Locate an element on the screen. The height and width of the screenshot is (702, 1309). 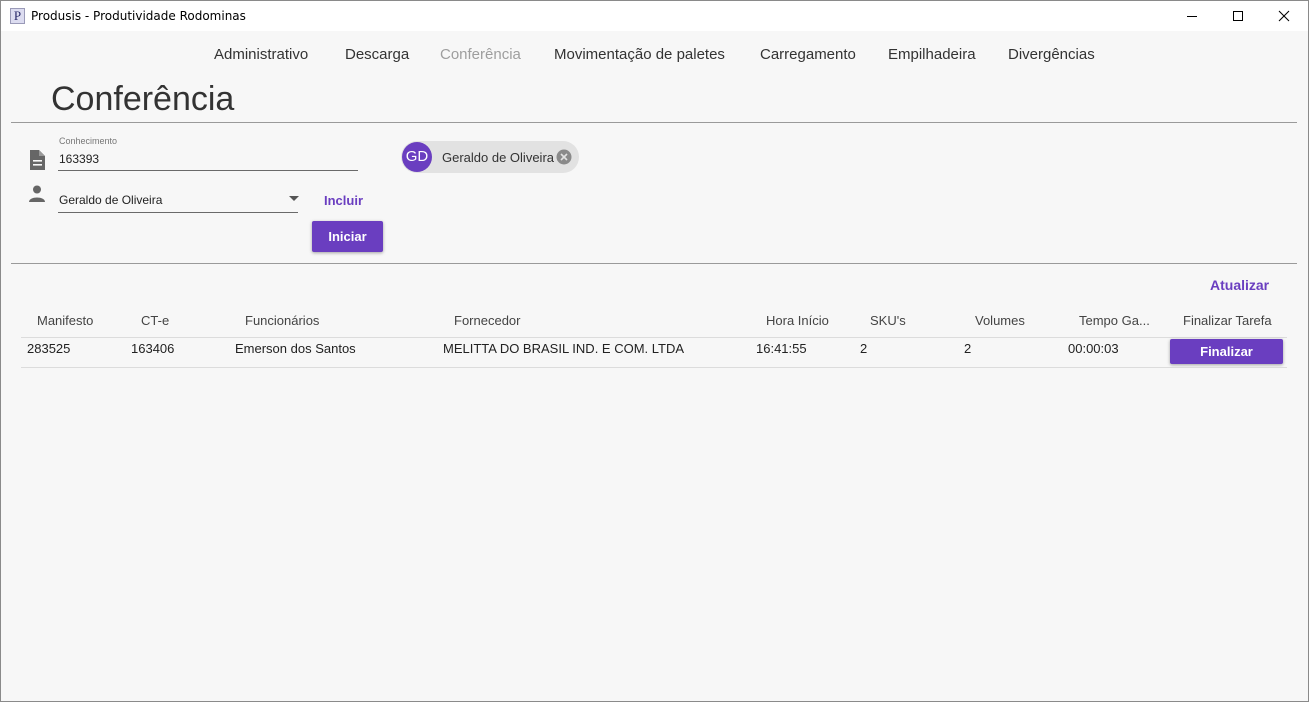
header-finalizar-tarefa: Finalizar Tarefa is located at coordinates (1227, 320).